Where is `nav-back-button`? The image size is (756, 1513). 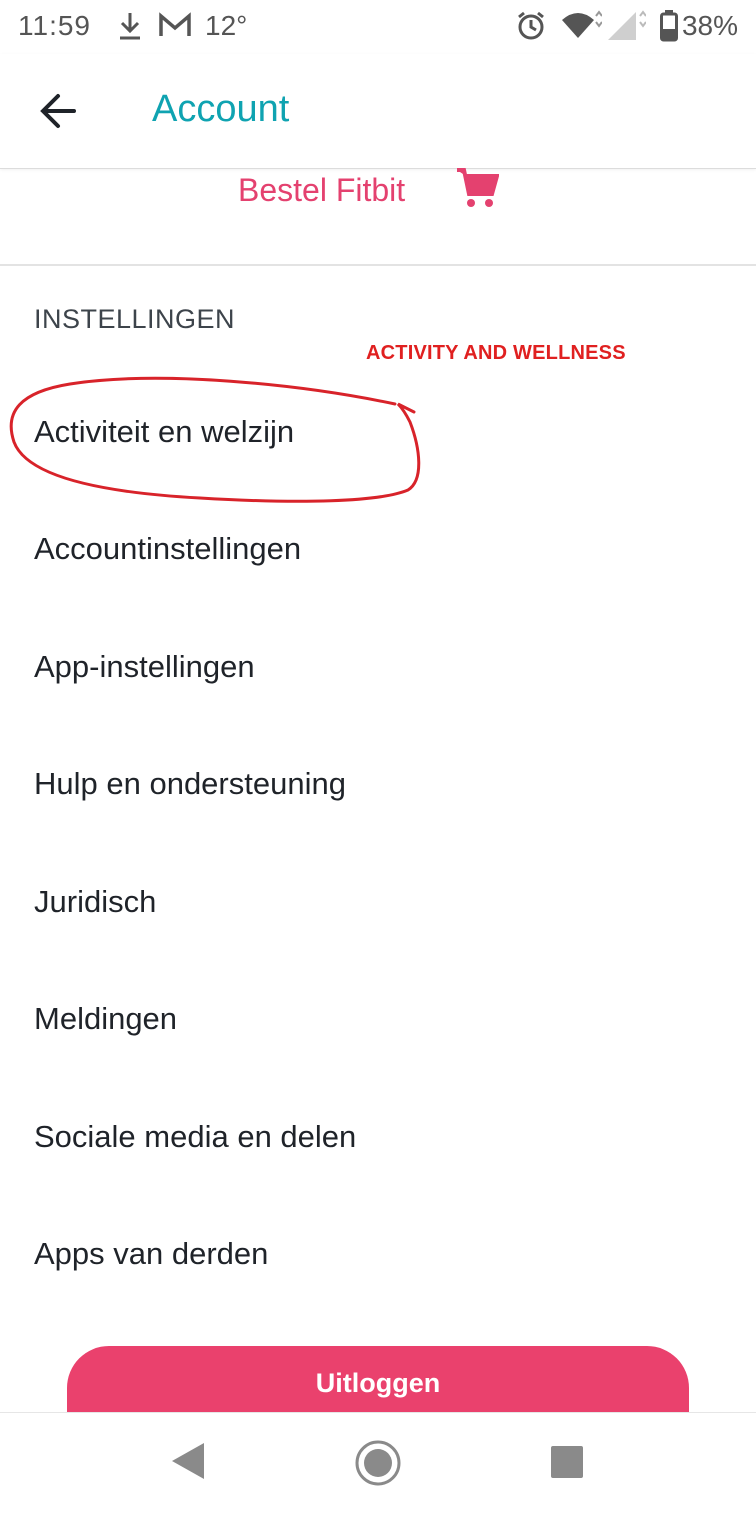 nav-back-button is located at coordinates (188, 1463).